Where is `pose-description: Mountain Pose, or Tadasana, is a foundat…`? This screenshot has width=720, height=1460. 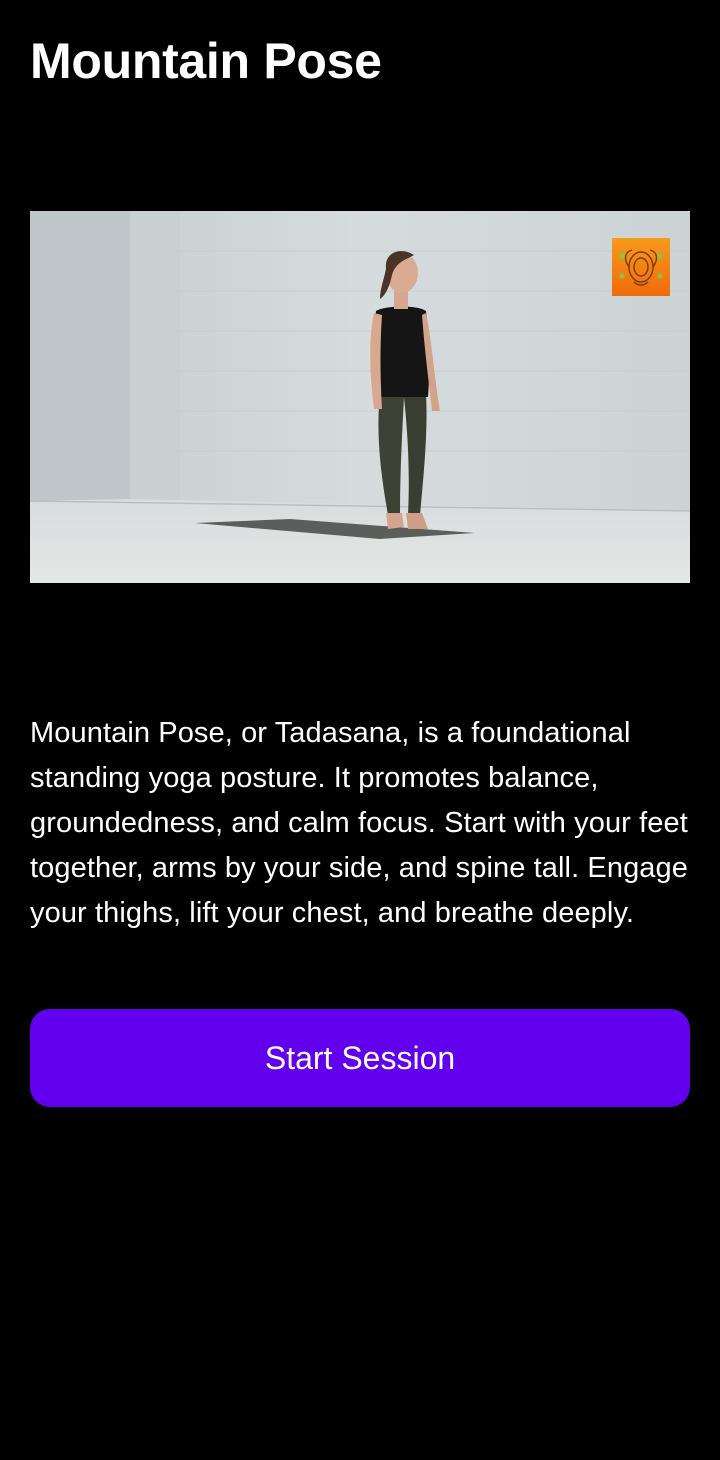 pose-description: Mountain Pose, or Tadasana, is a foundat… is located at coordinates (359, 823).